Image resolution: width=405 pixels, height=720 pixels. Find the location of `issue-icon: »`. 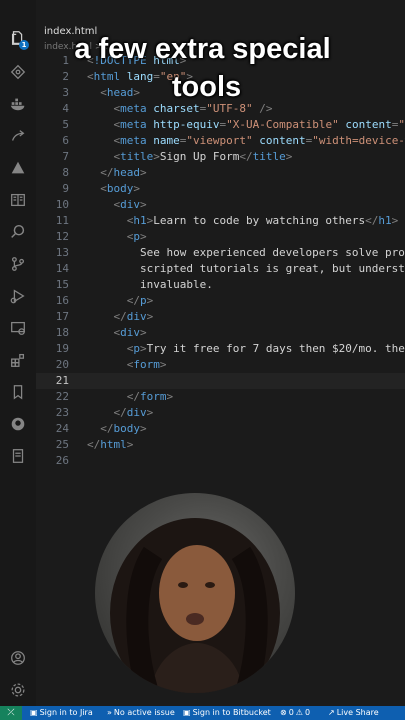

issue-icon: » is located at coordinates (109, 712).